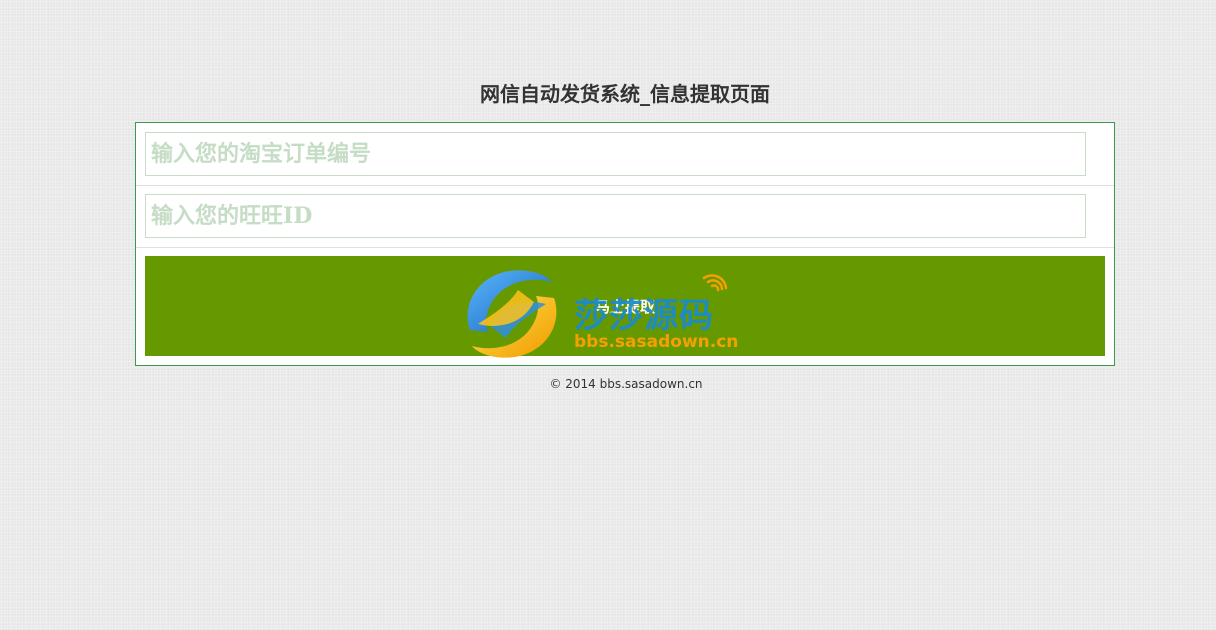  I want to click on footer-copyright: © 2014 bbs.sasadown.cn, so click(626, 384).